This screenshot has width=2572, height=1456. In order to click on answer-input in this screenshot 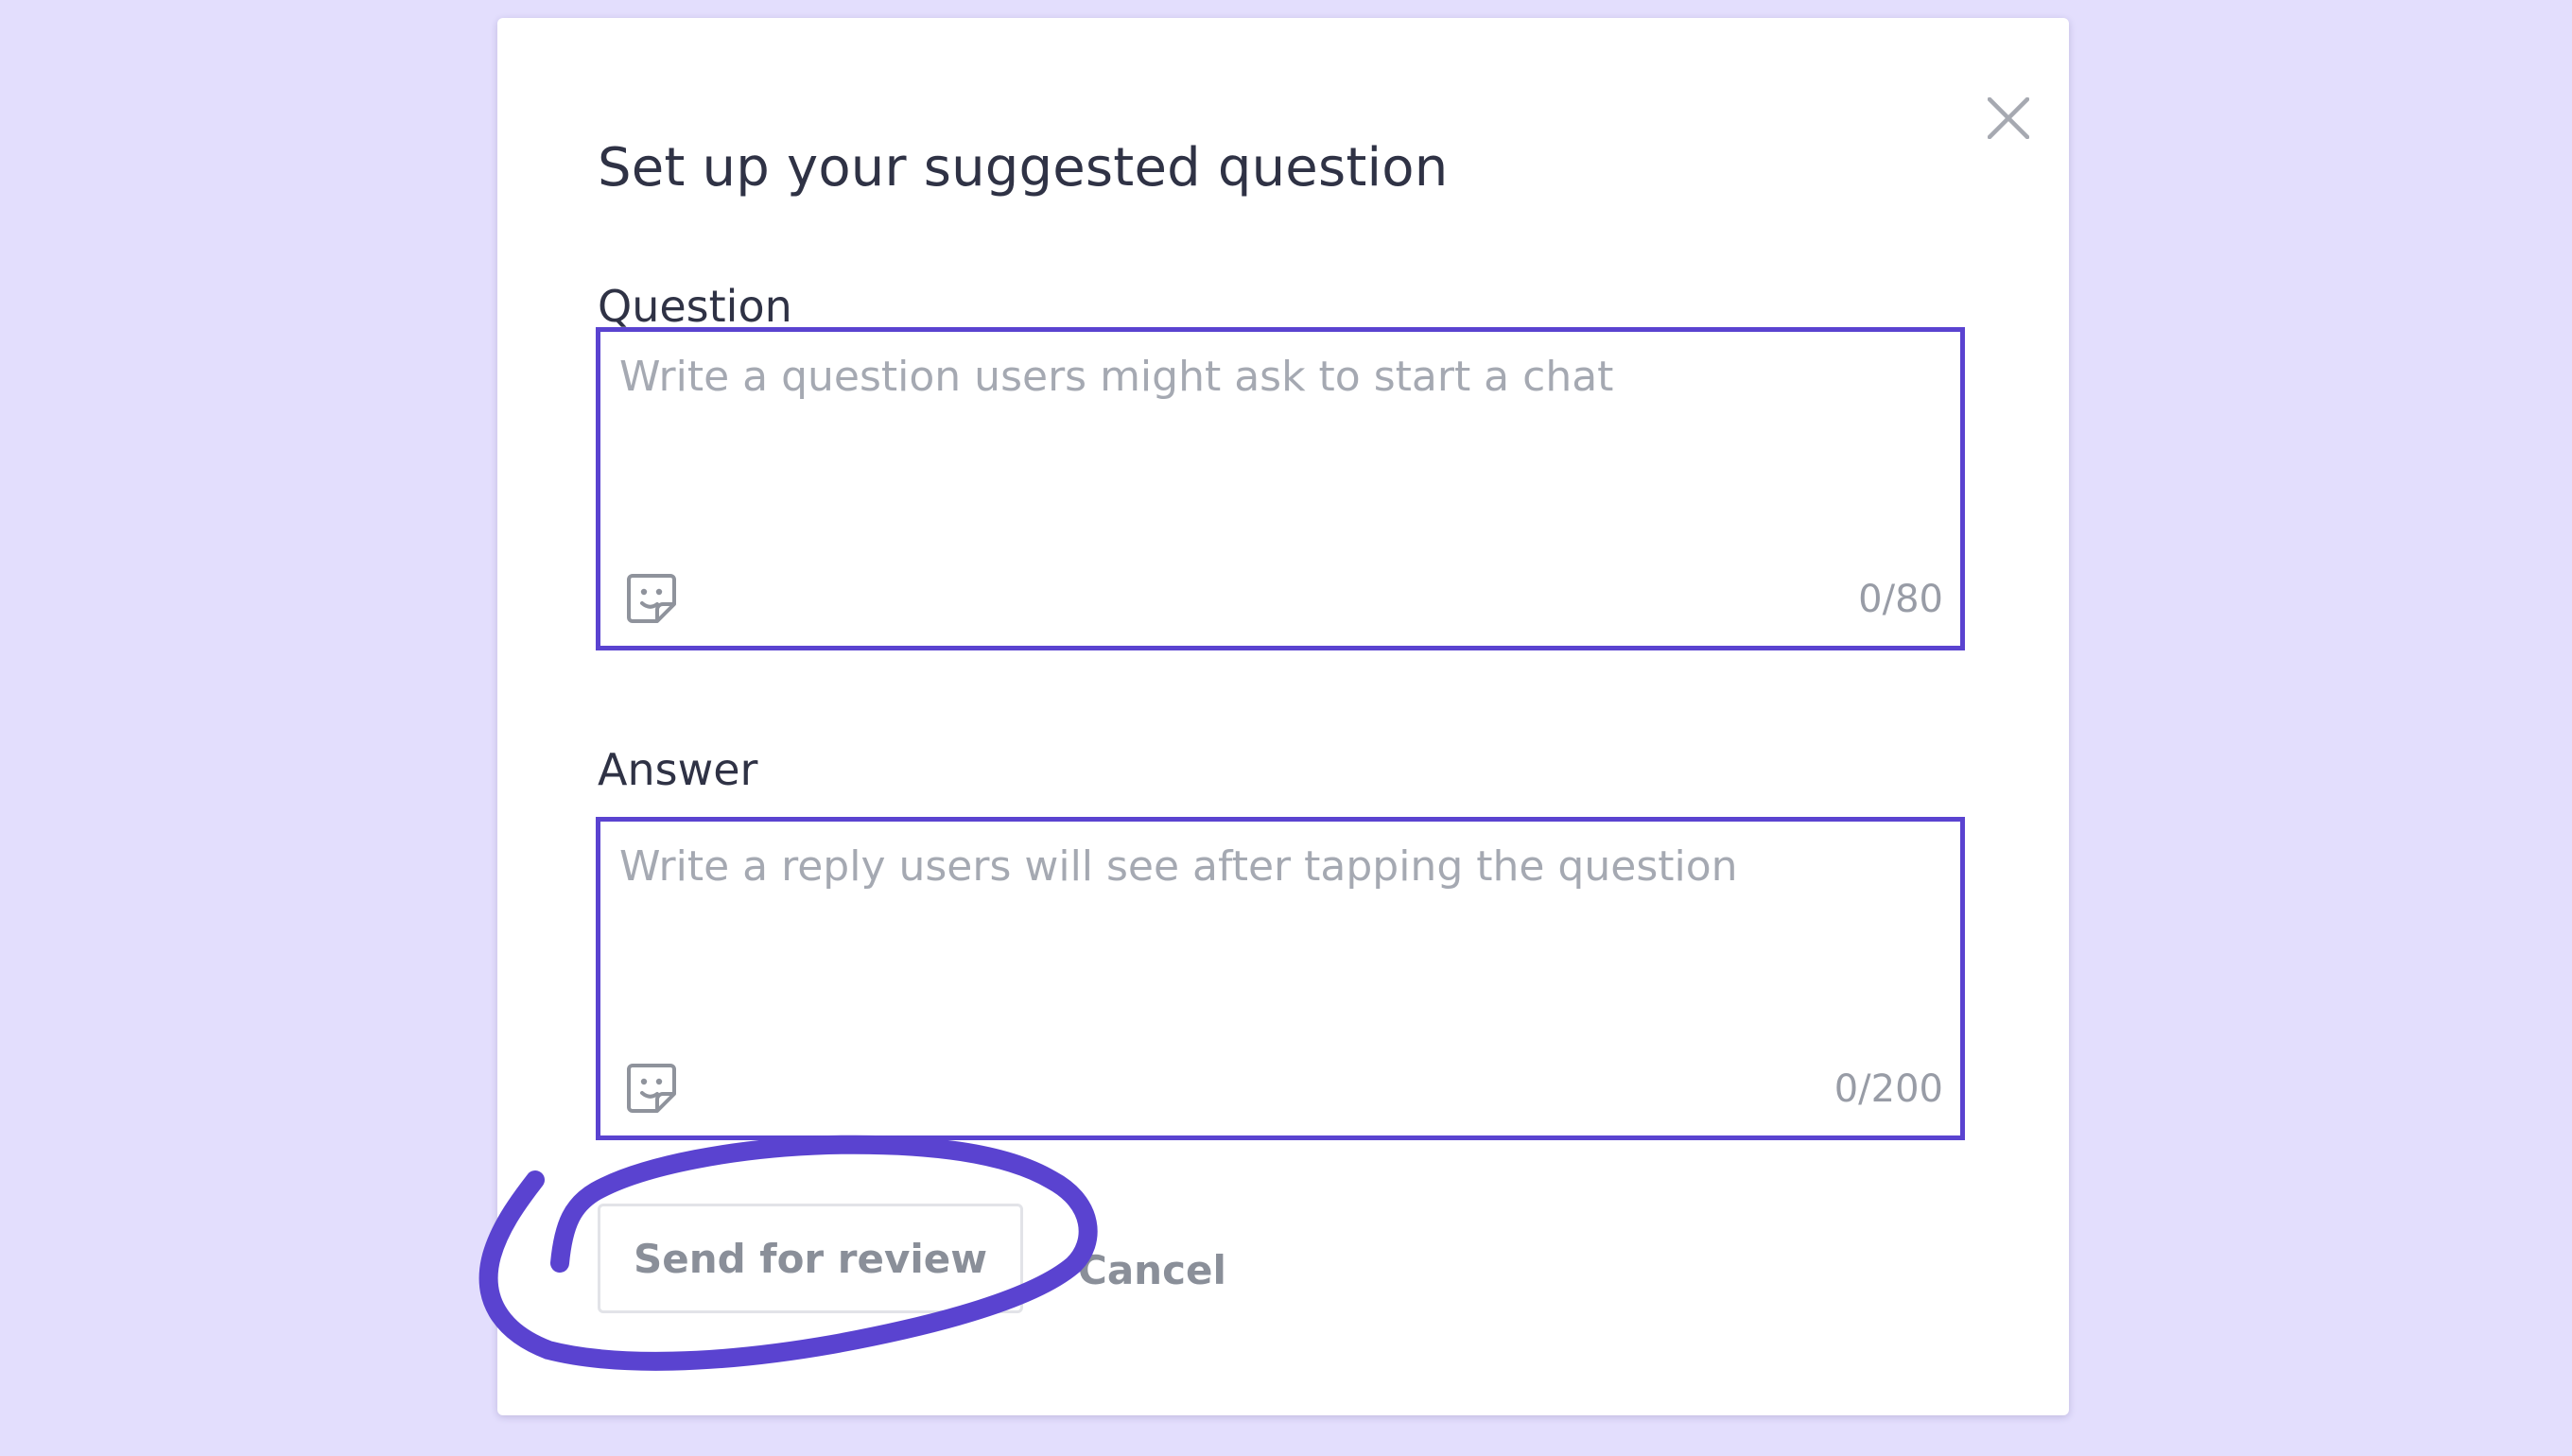, I will do `click(1271, 922)`.